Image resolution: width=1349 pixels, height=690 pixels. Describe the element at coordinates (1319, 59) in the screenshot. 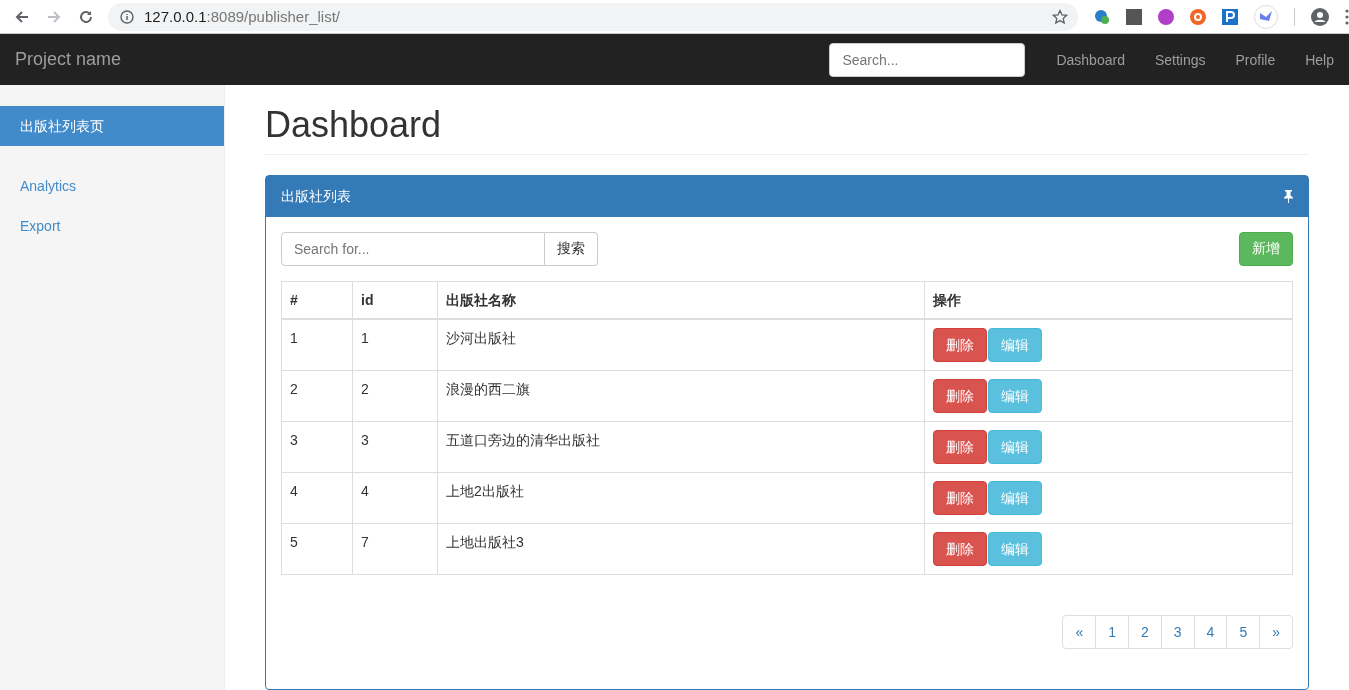

I see `nav-link: Help` at that location.